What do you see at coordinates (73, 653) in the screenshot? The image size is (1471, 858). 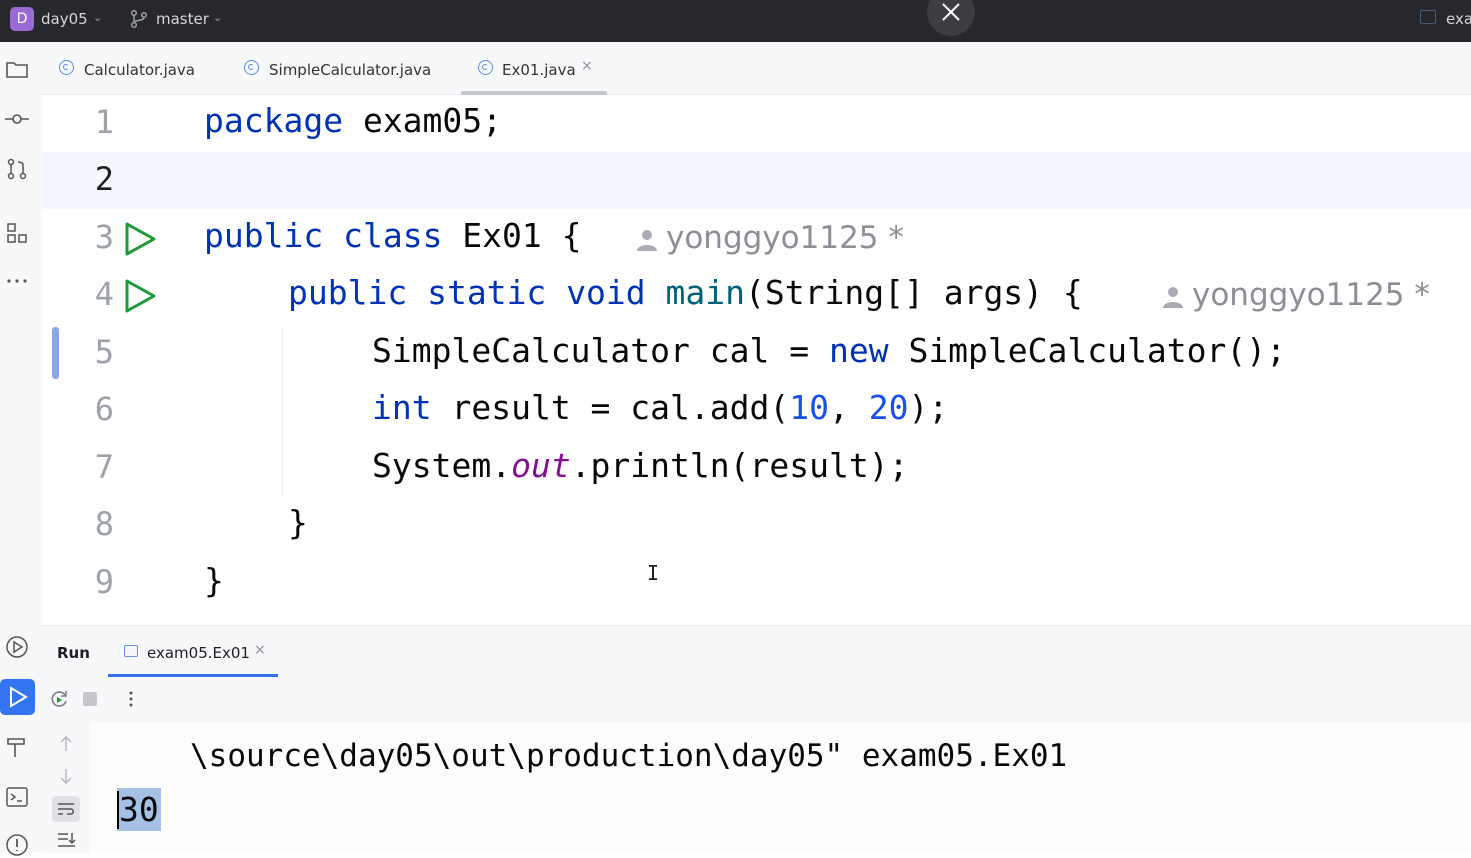 I see `run-panel-title: Run` at bounding box center [73, 653].